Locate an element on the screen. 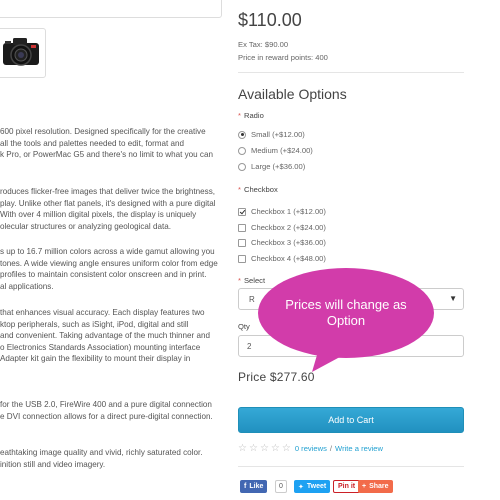 The width and height of the screenshot is (500, 500). checkbox-option: Checkbox 4 (+$48.00) is located at coordinates (282, 258).